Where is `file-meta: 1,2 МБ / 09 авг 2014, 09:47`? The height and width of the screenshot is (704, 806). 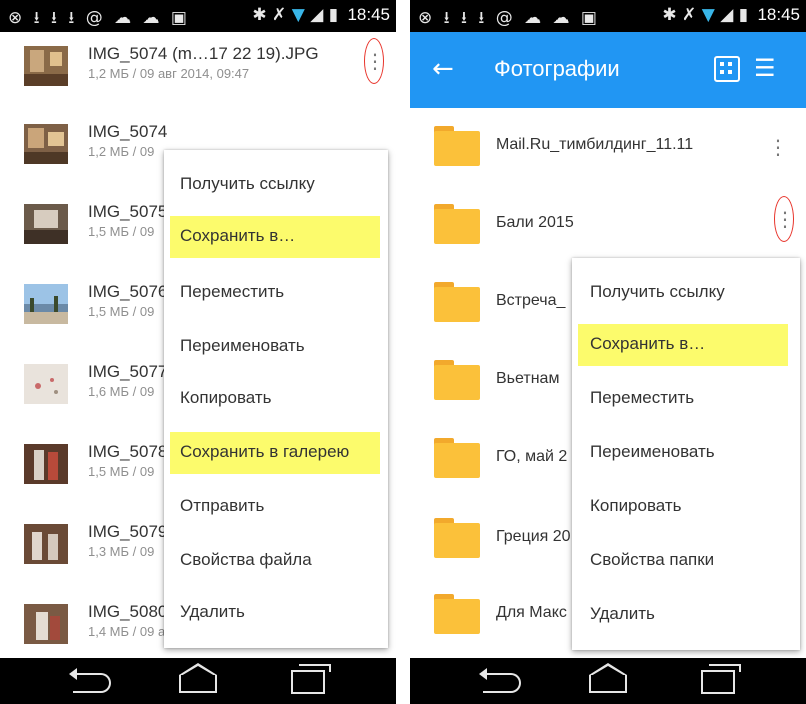 file-meta: 1,2 МБ / 09 авг 2014, 09:47 is located at coordinates (169, 73).